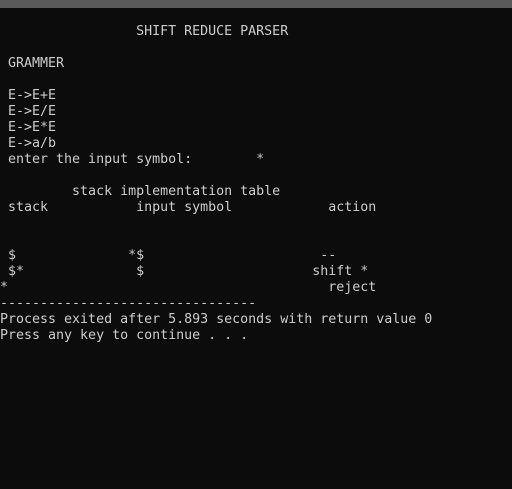 The image size is (512, 489). What do you see at coordinates (28, 143) in the screenshot?
I see `production-line: E->a/b` at bounding box center [28, 143].